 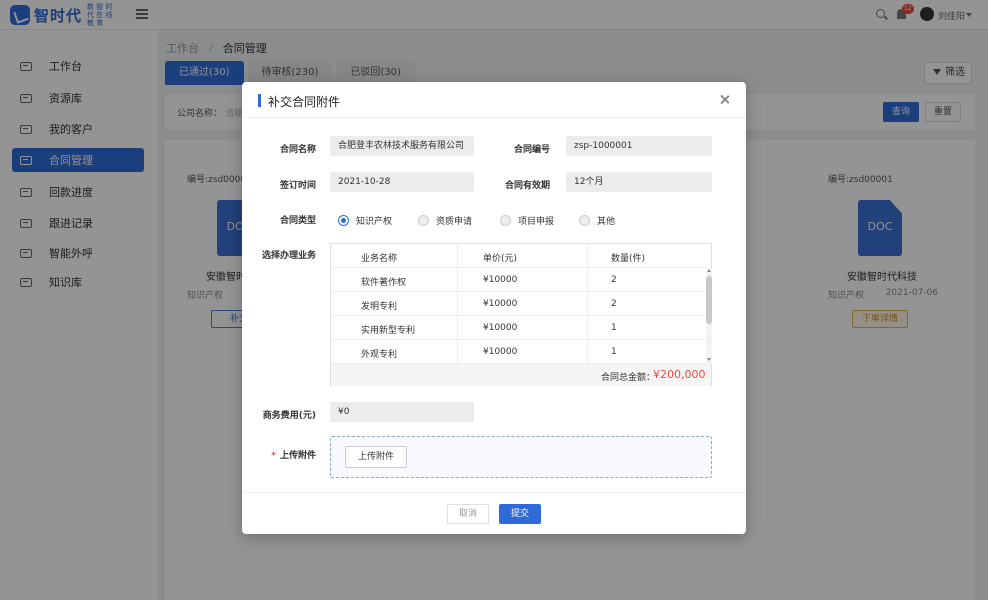 I want to click on radio-project-declaration: 项目申报, so click(x=527, y=220).